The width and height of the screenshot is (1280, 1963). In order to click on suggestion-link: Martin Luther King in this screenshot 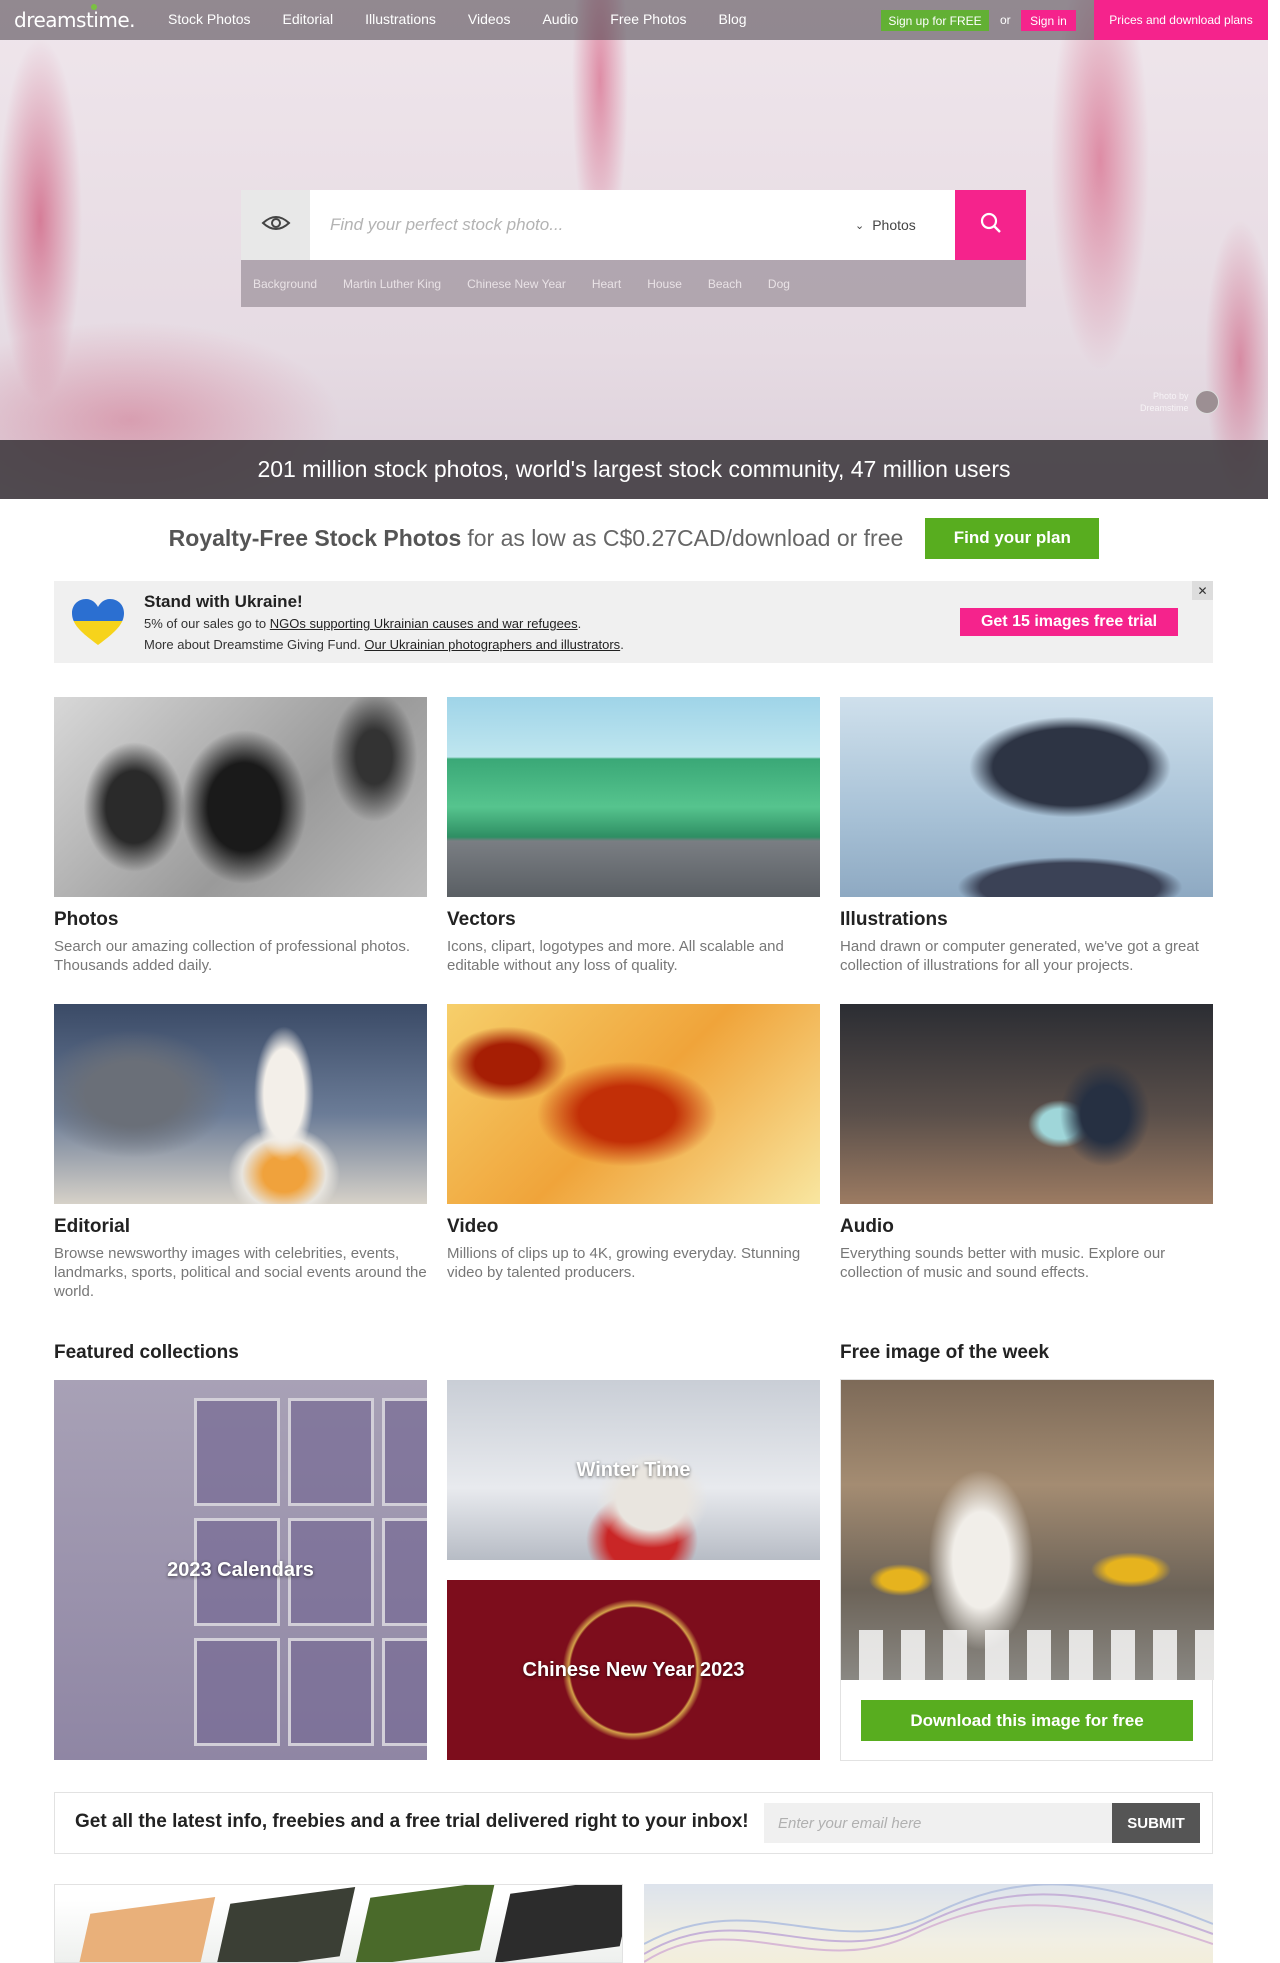, I will do `click(392, 284)`.